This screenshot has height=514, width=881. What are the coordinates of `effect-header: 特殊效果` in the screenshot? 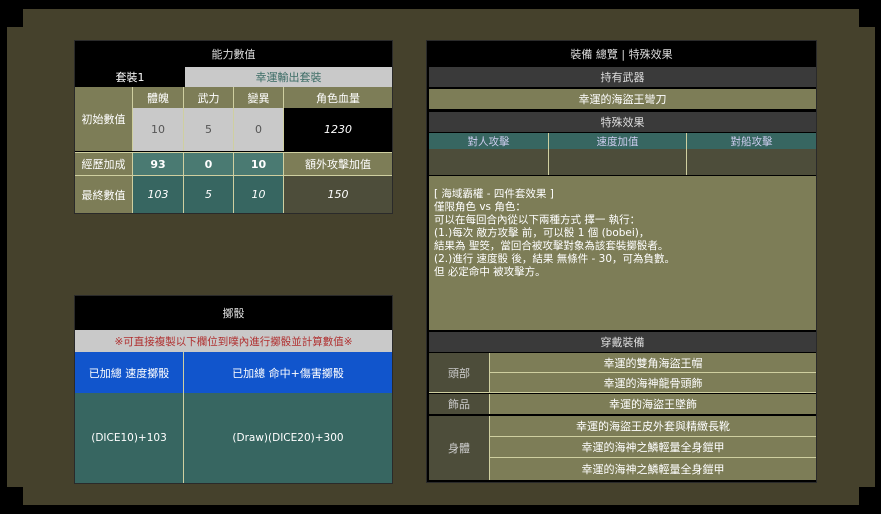 It's located at (622, 122).